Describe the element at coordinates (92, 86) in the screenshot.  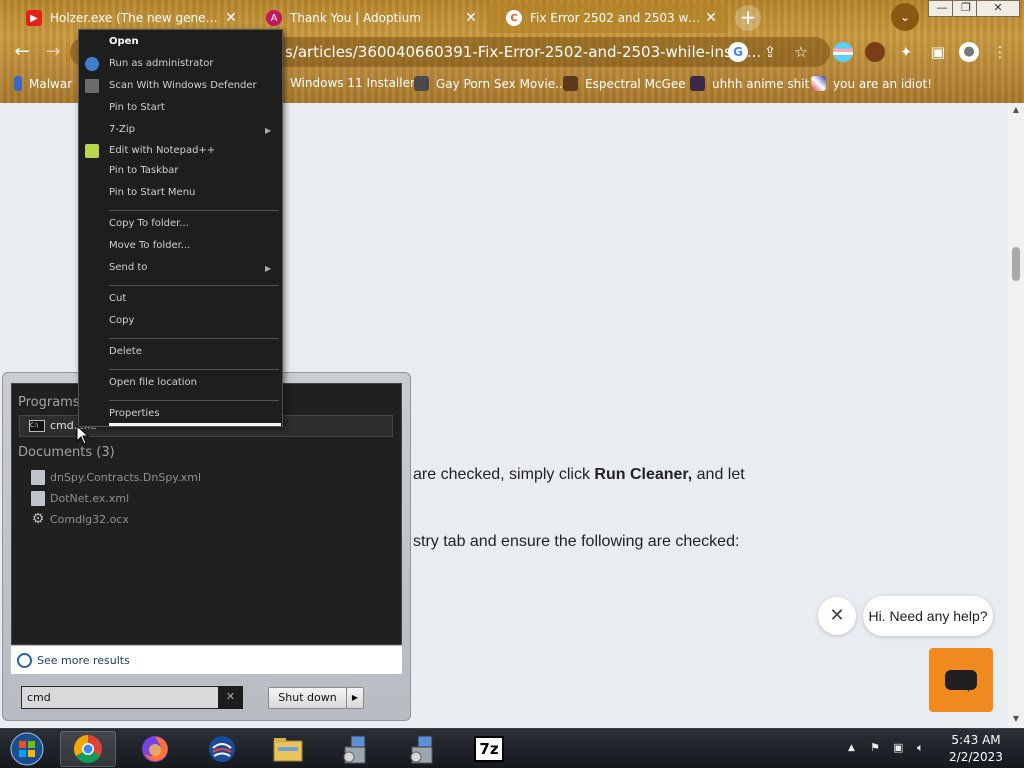
I see `defender-icon` at that location.